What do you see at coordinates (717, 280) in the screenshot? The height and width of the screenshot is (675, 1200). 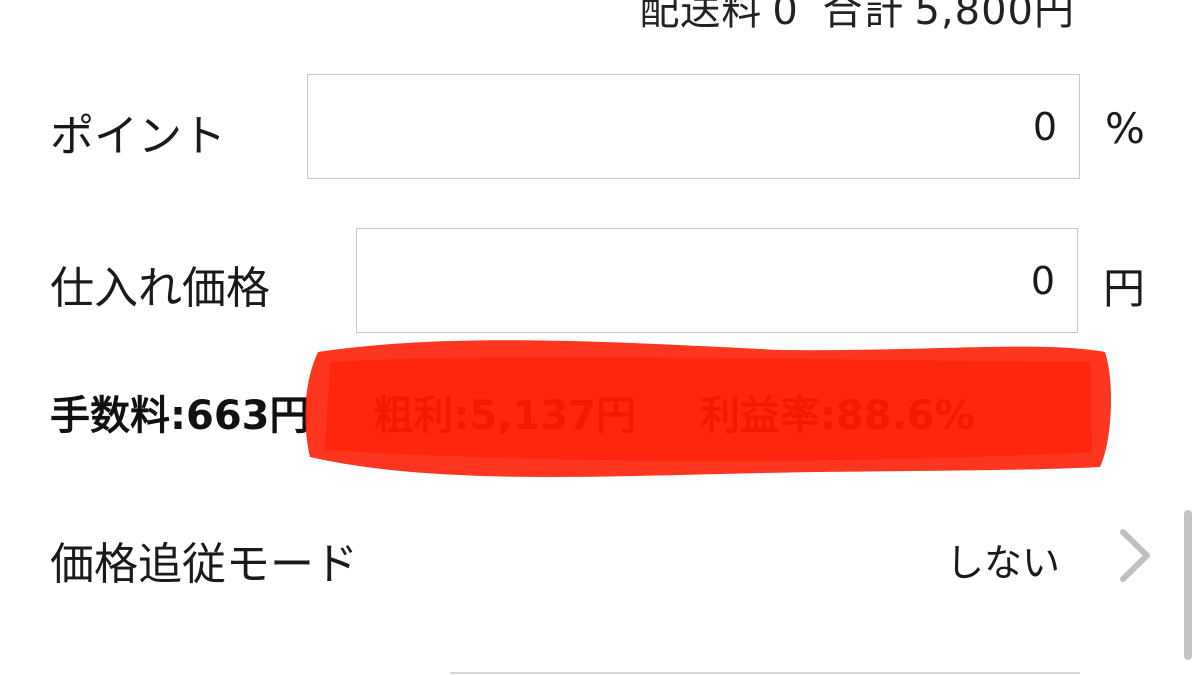 I see `purchase-price-input` at bounding box center [717, 280].